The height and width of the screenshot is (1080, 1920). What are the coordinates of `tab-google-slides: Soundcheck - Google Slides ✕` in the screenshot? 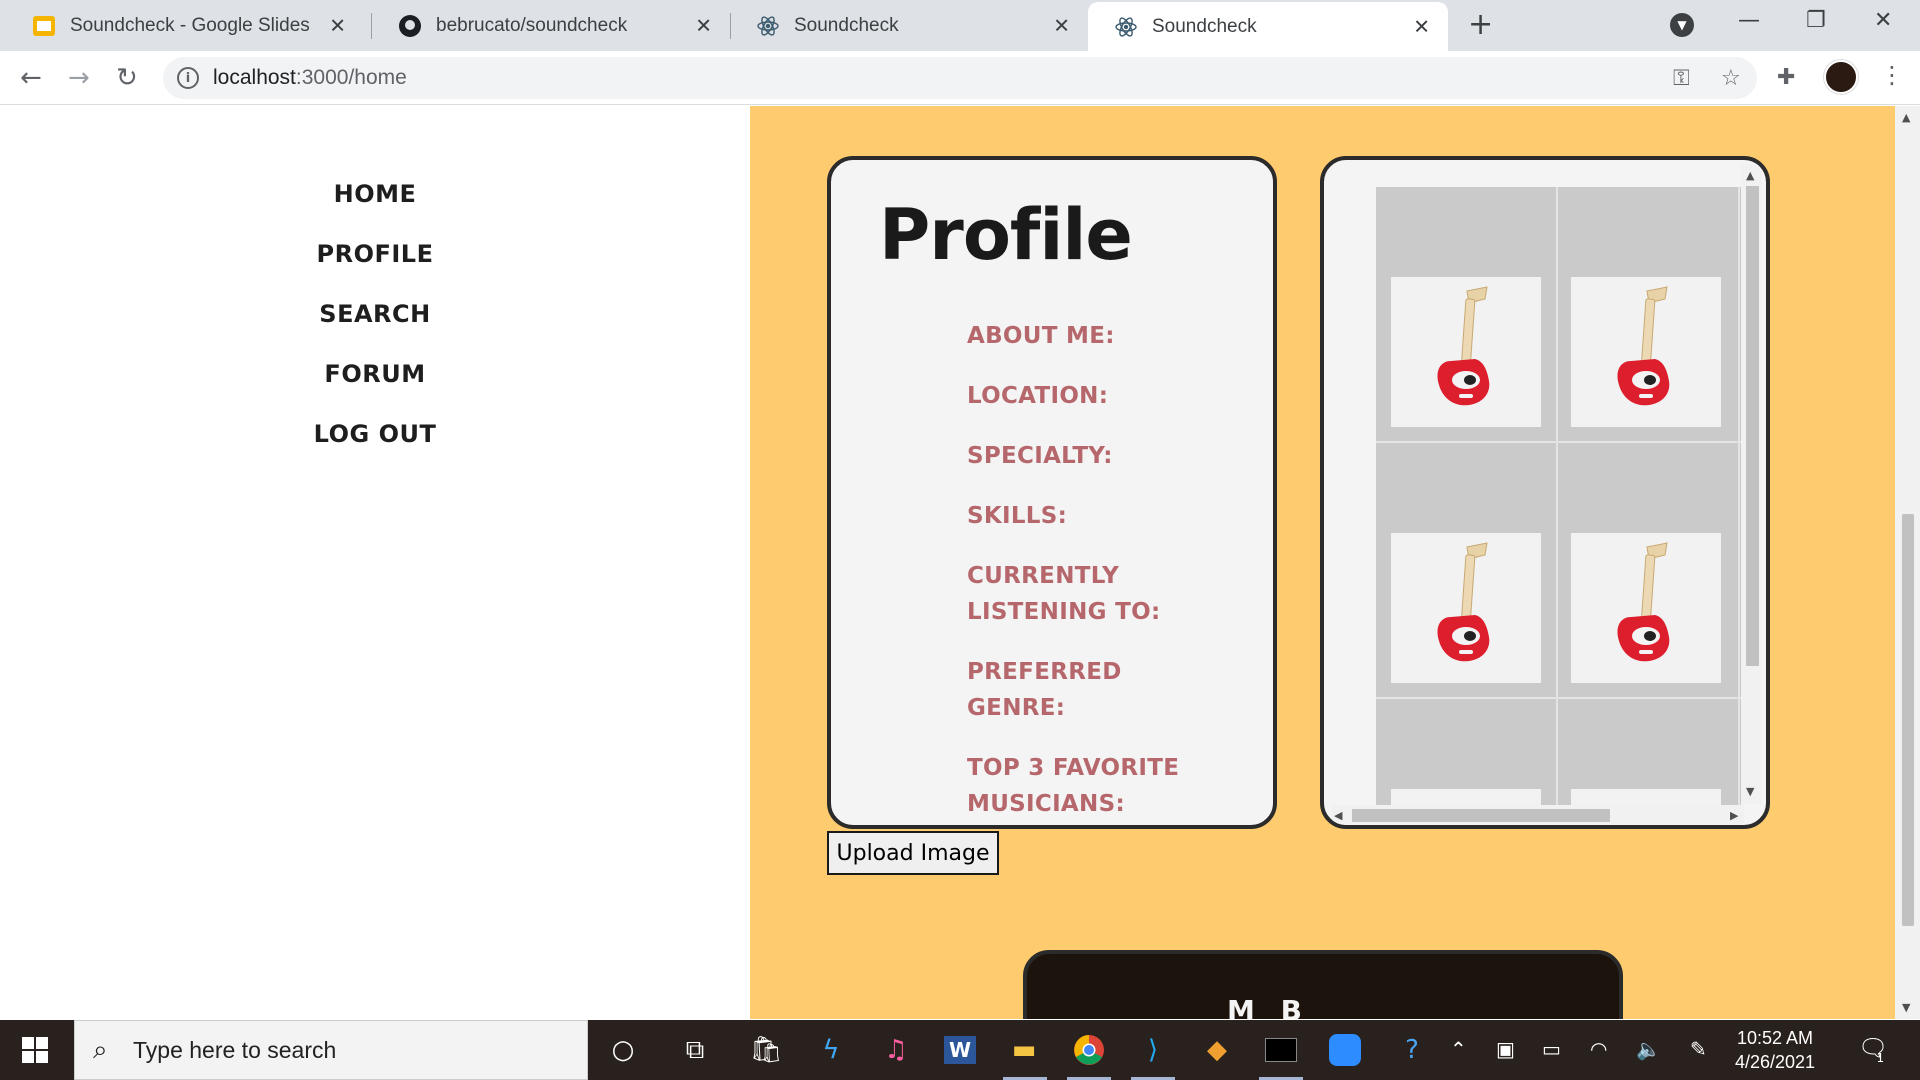 It's located at (185, 25).